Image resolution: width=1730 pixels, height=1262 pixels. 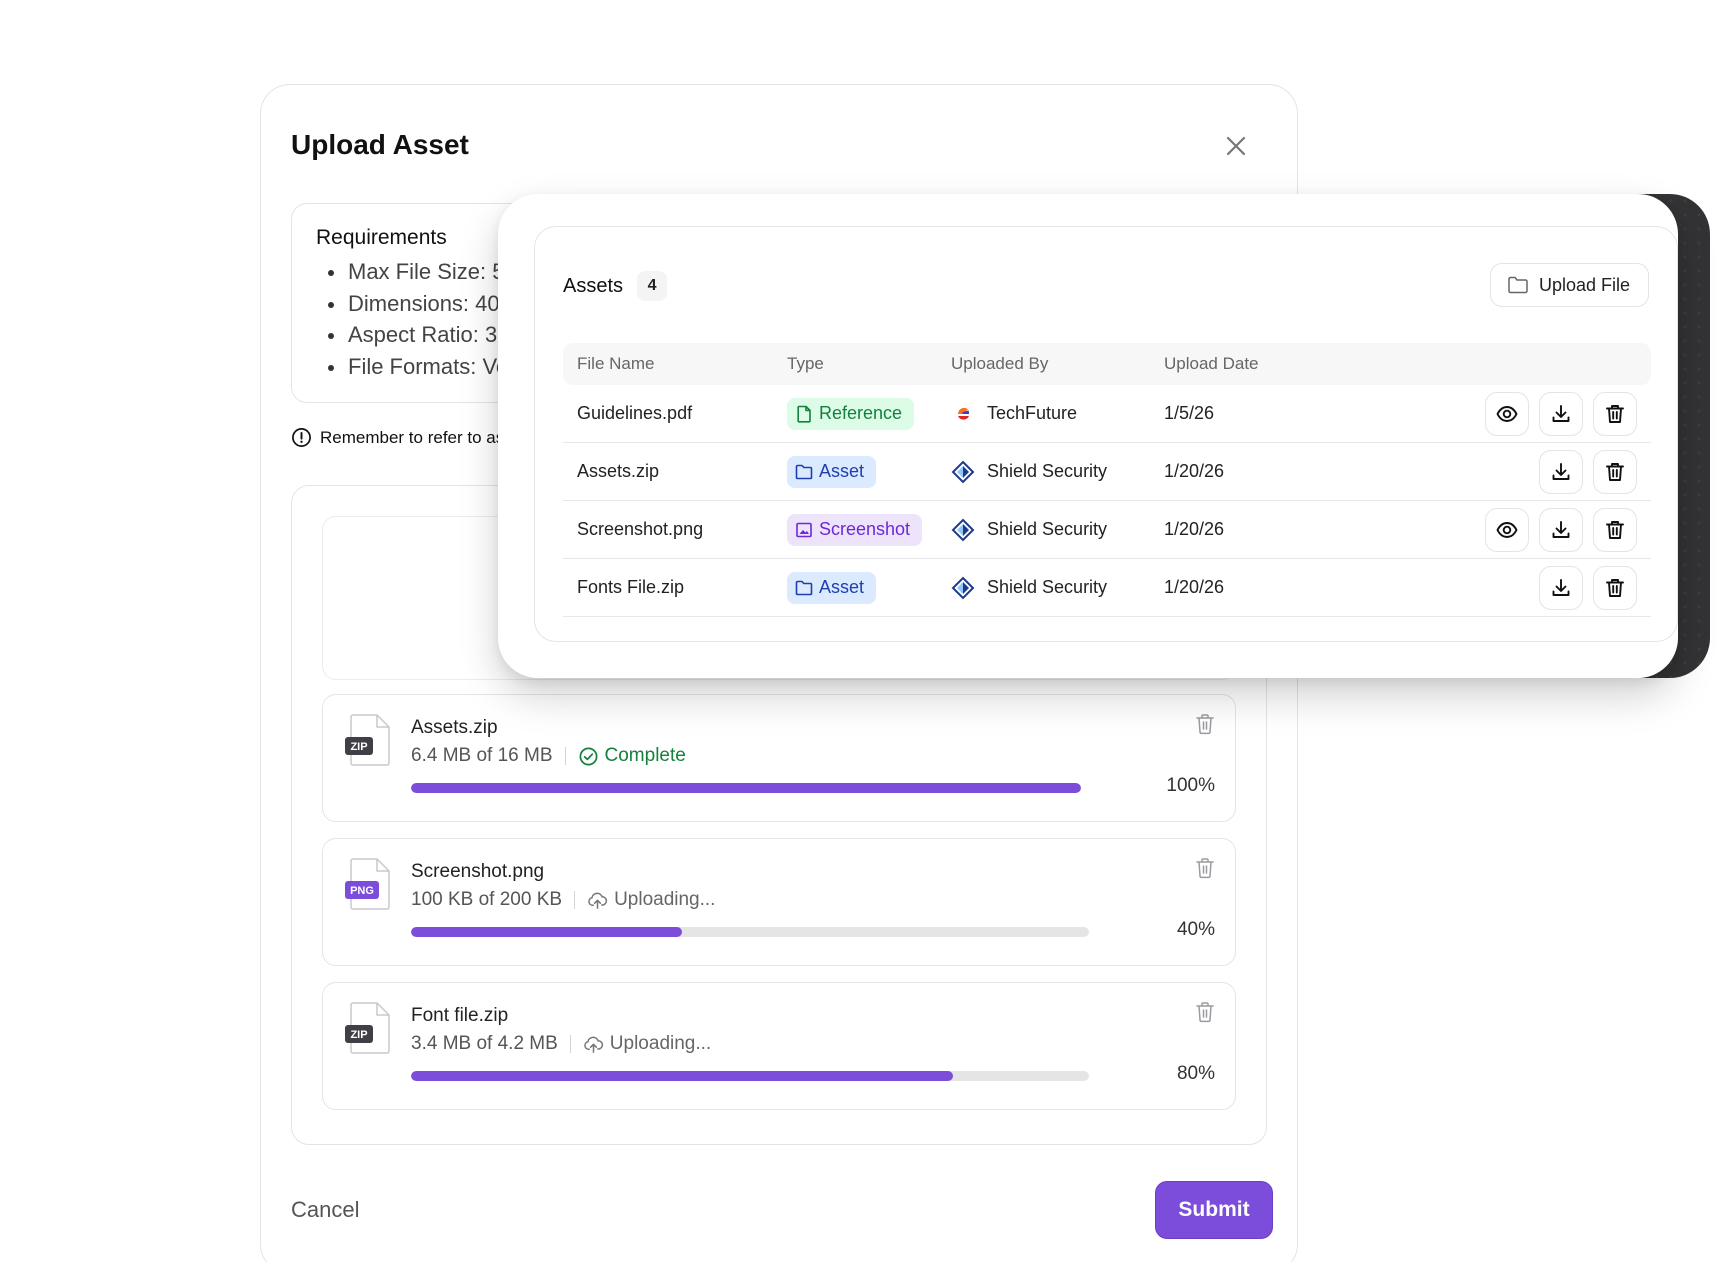 I want to click on info-icon, so click(x=301, y=437).